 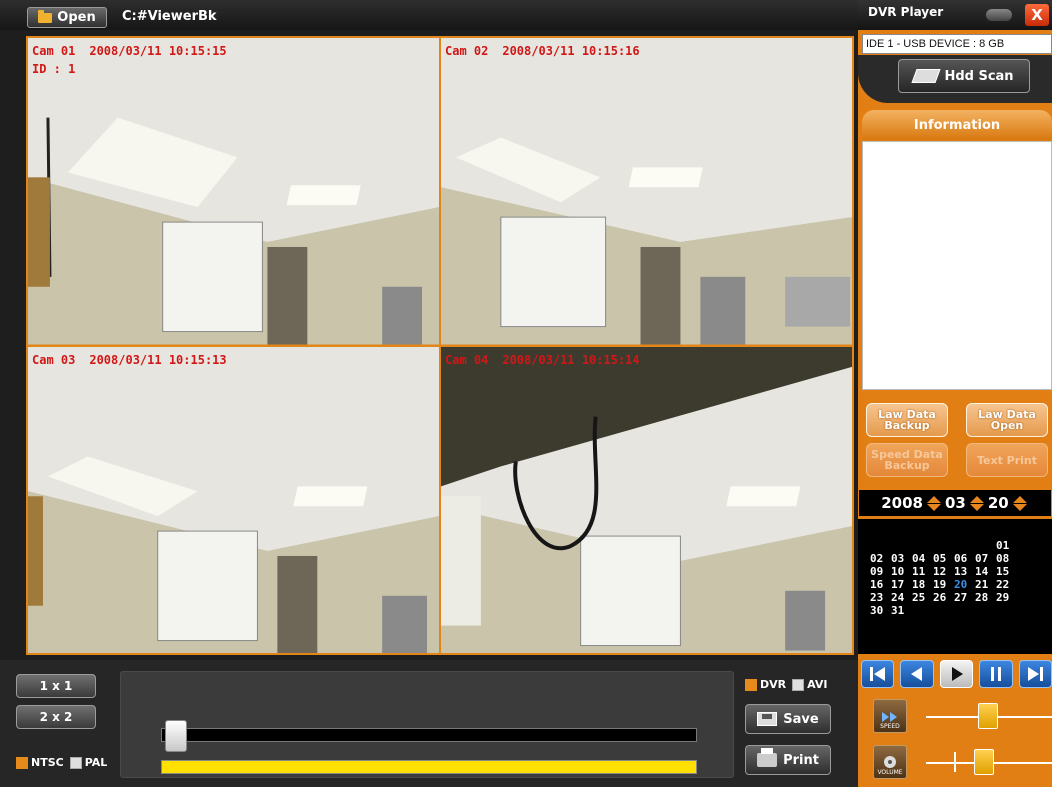 What do you see at coordinates (56, 686) in the screenshot?
I see `layout-1x1-button: 1 x 1` at bounding box center [56, 686].